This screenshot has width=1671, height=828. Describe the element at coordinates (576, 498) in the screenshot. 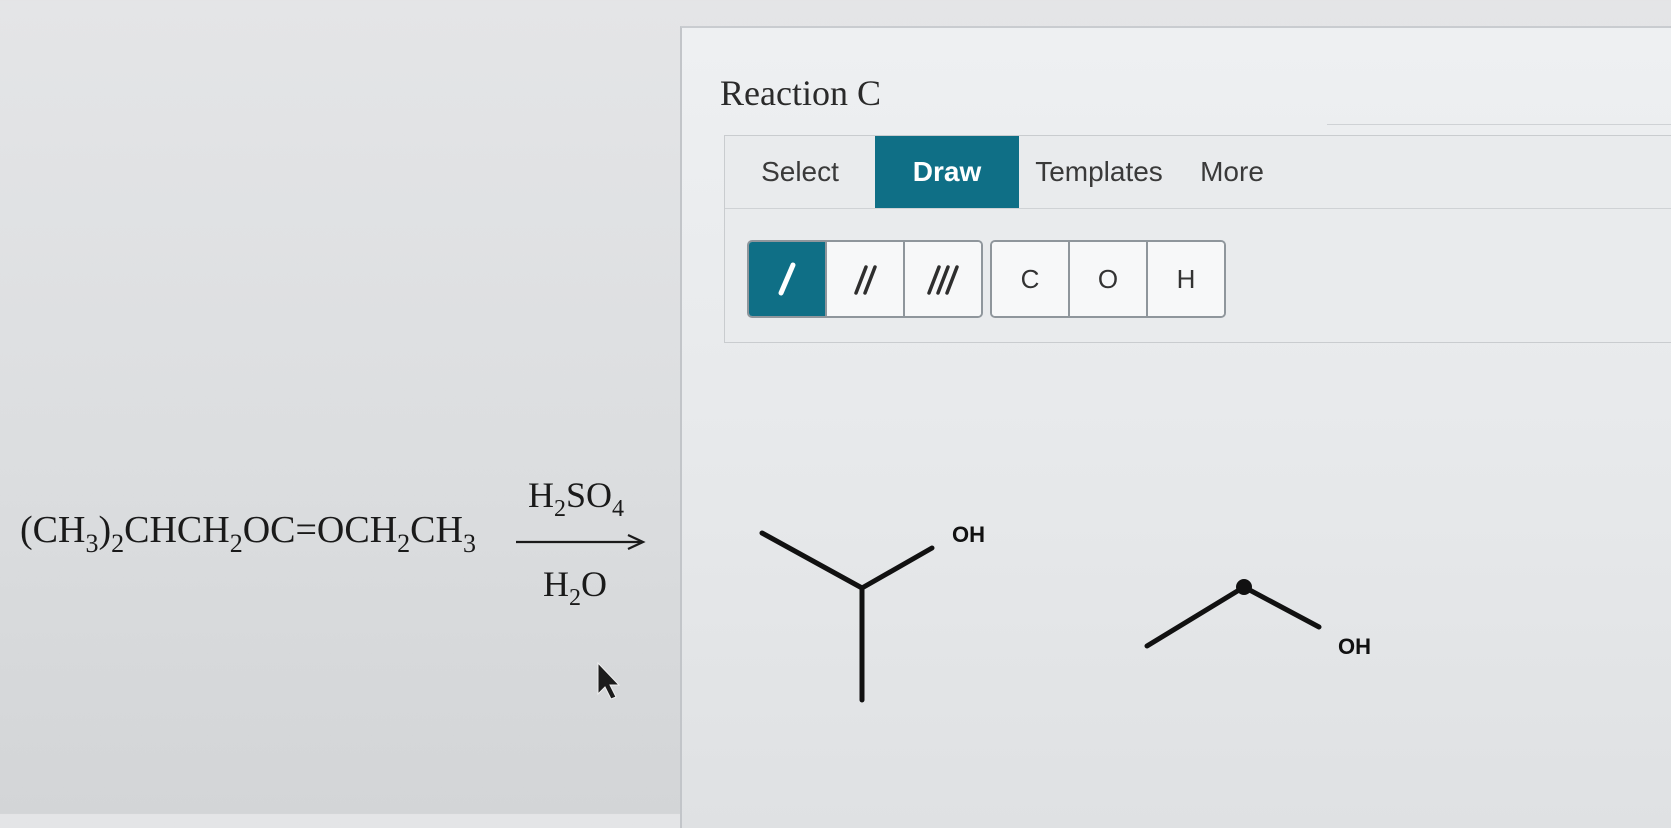

I see `reagent-top: H2SO4` at that location.